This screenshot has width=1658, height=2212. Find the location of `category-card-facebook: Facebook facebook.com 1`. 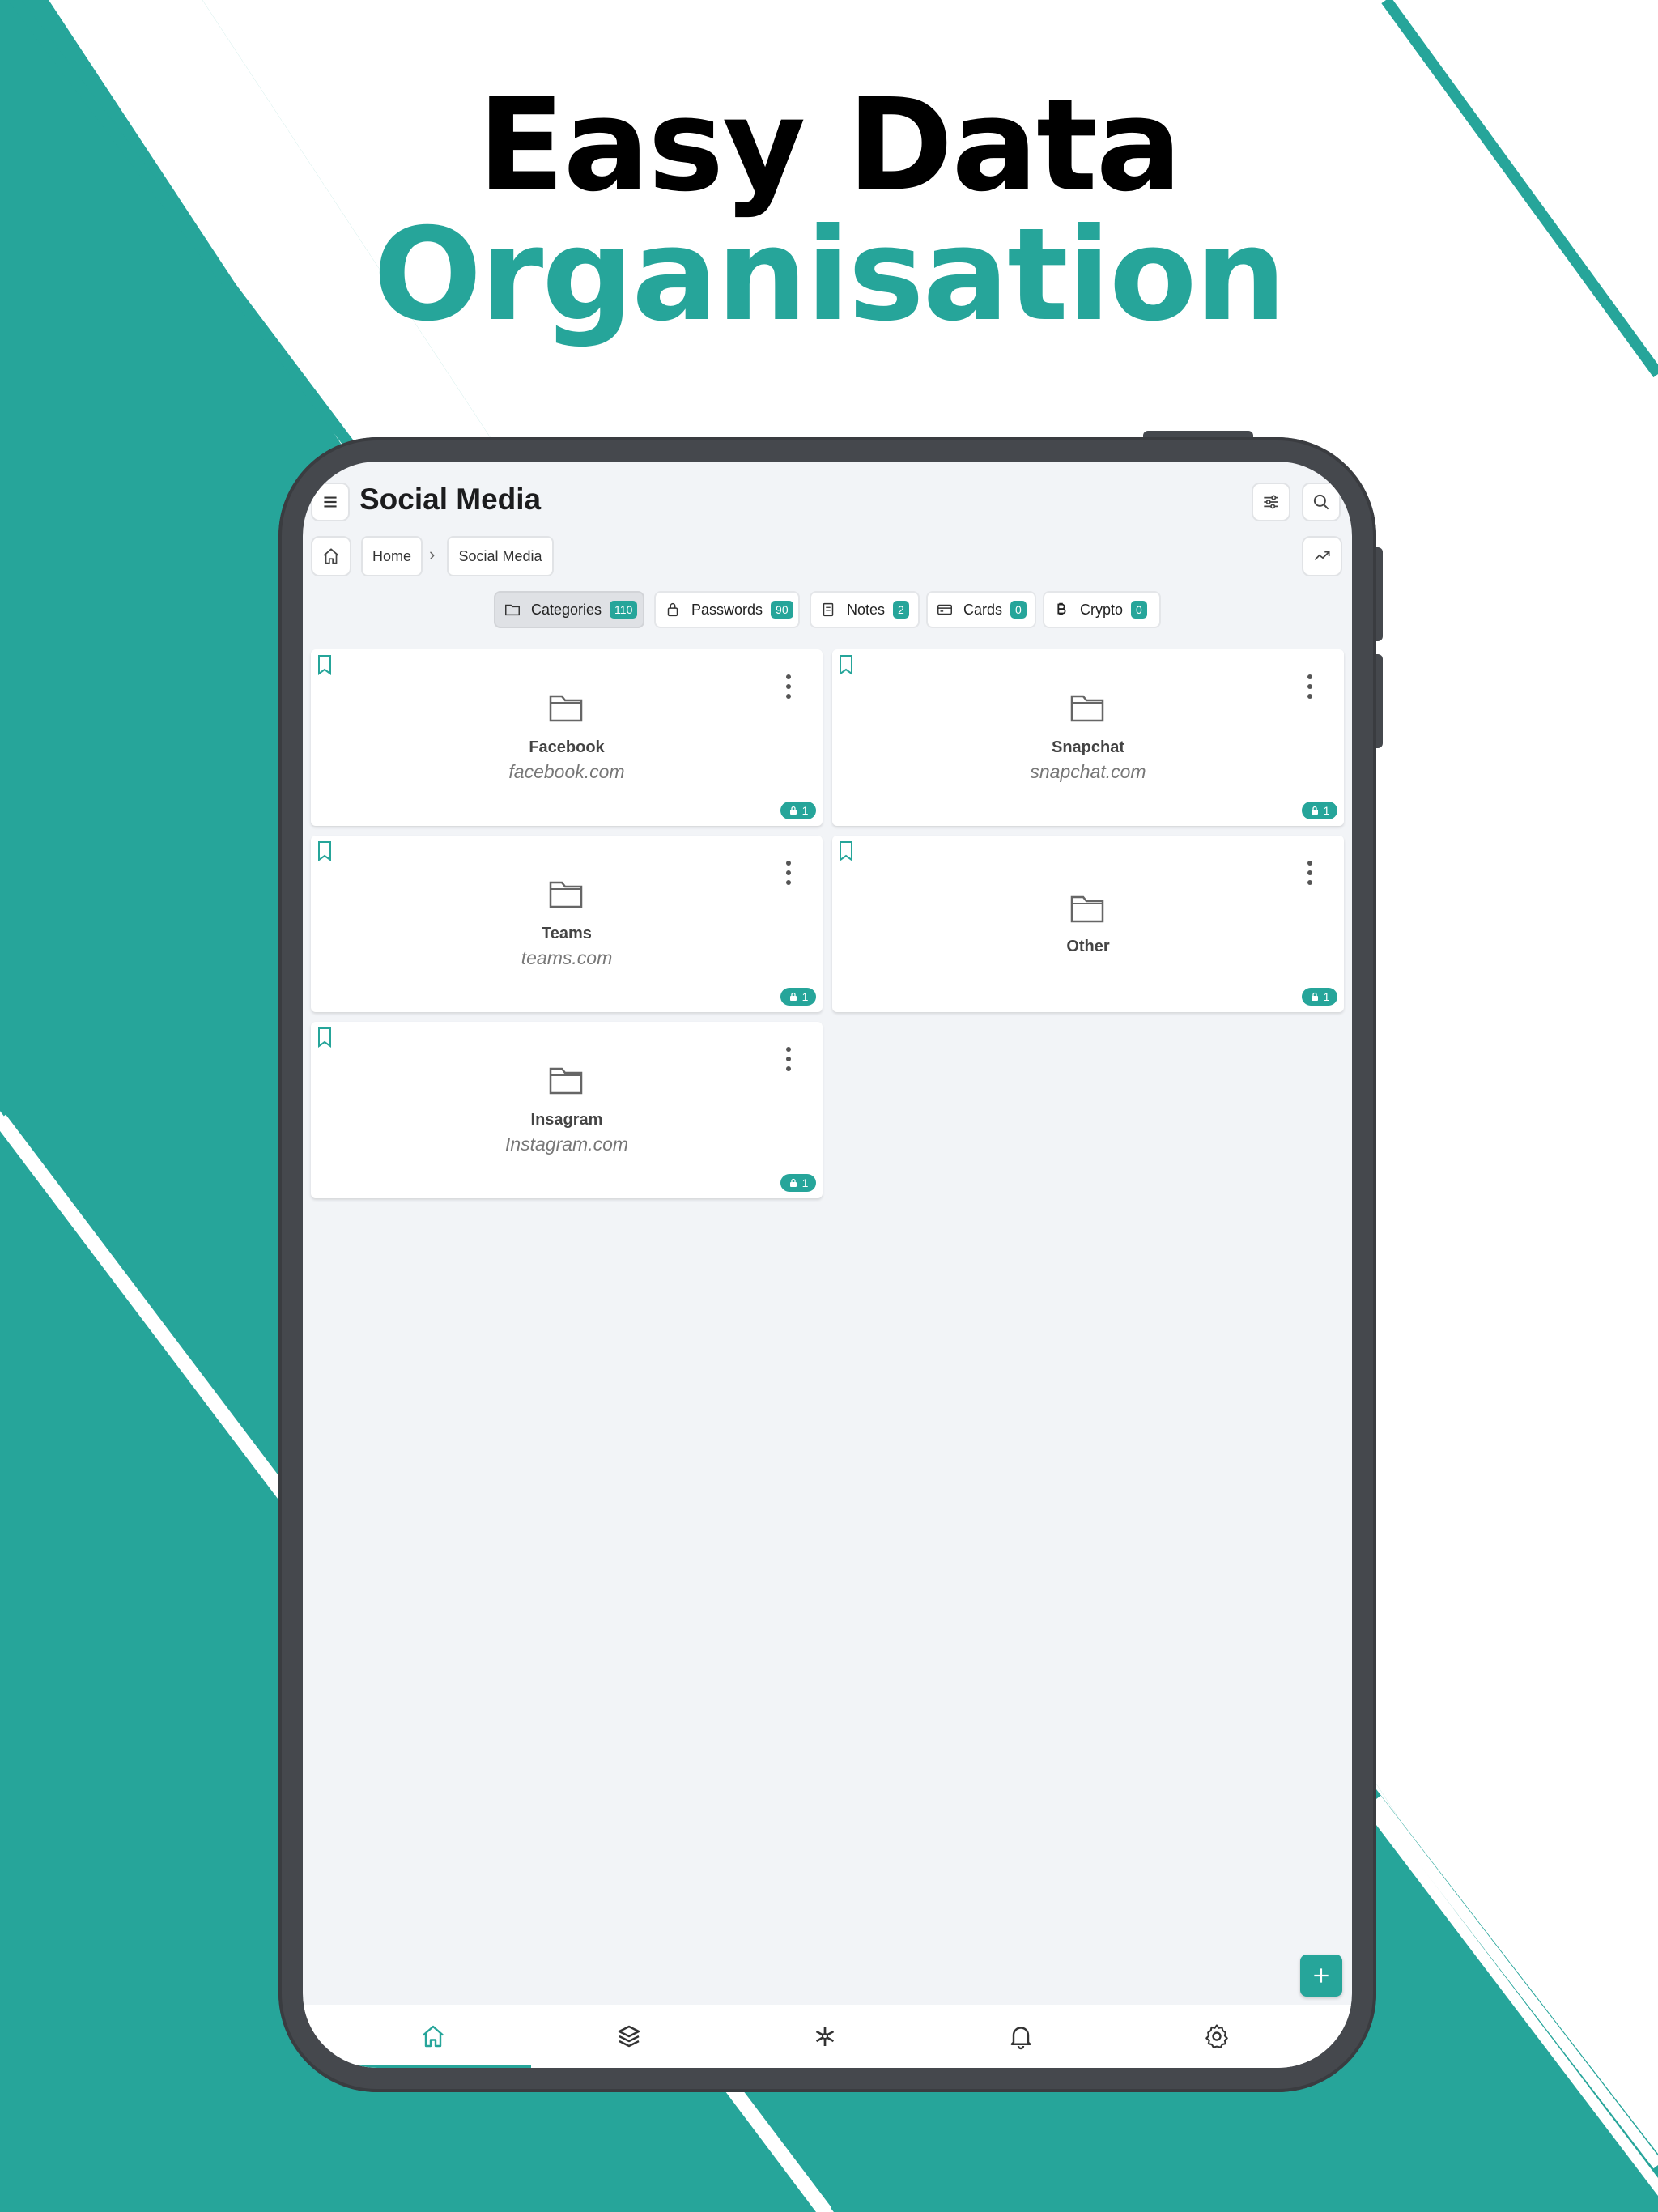

category-card-facebook: Facebook facebook.com 1 is located at coordinates (567, 737).